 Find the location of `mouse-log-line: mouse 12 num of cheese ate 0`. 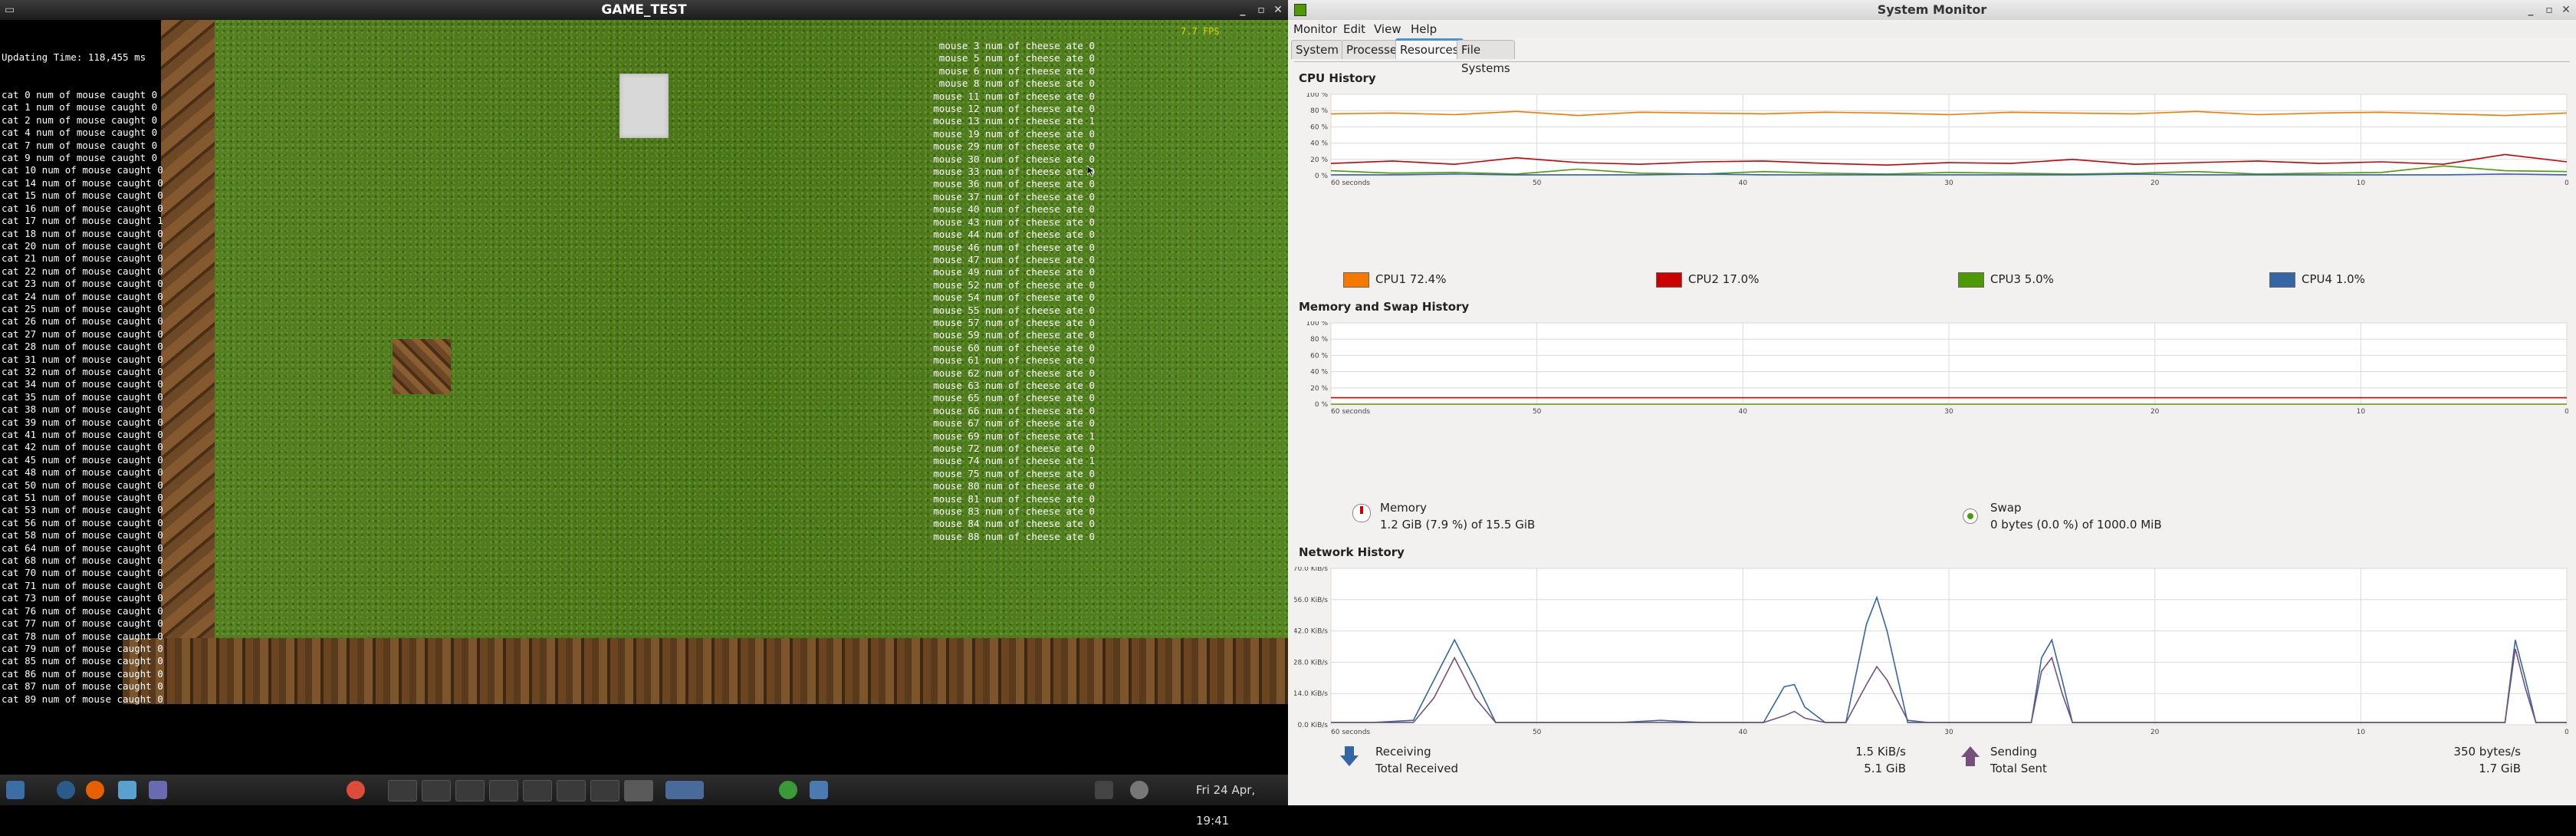

mouse-log-line: mouse 12 num of cheese ate 0 is located at coordinates (1014, 109).